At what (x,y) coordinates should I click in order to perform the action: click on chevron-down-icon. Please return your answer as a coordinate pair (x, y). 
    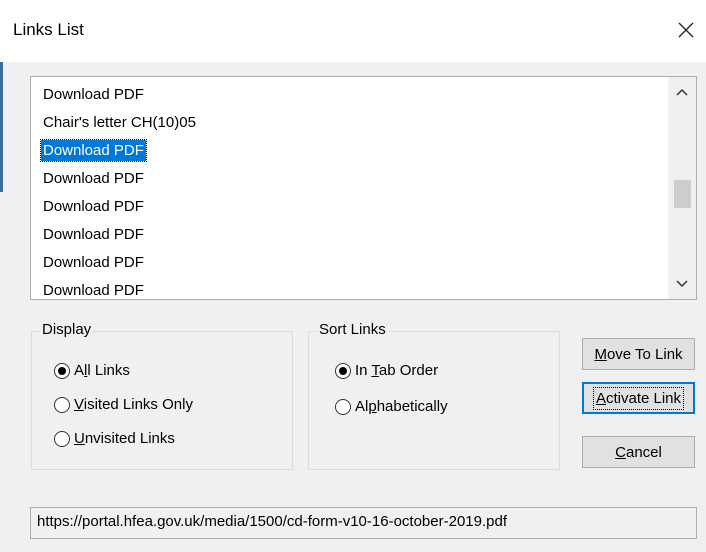
    Looking at the image, I should click on (682, 284).